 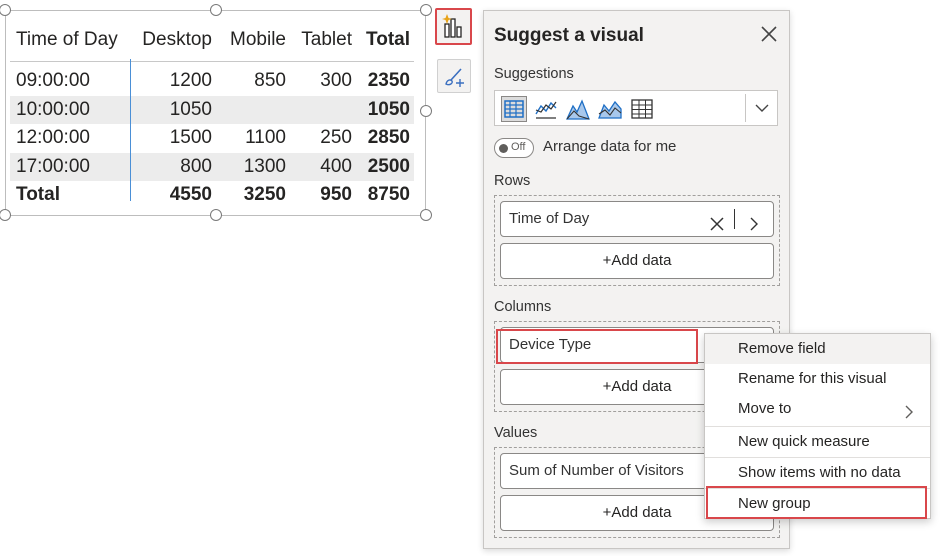 I want to click on table-row: 09:00:00 1200 850 300 2350, so click(x=212, y=81).